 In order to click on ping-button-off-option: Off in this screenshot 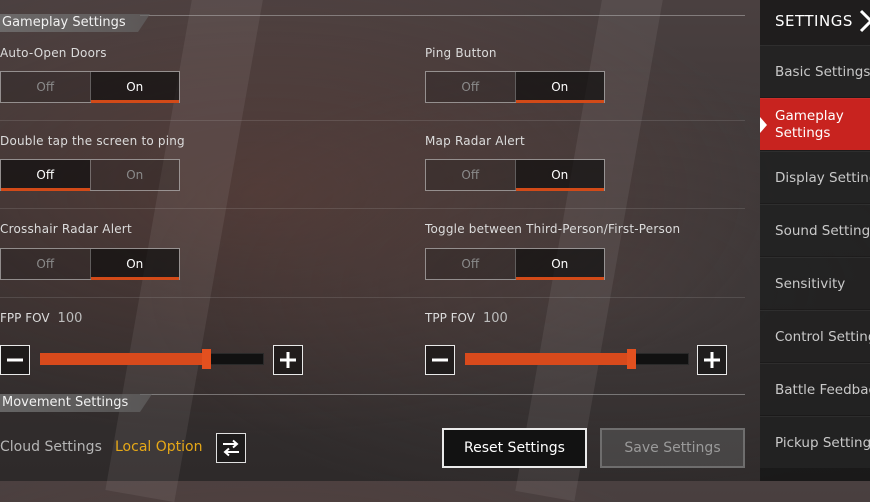, I will do `click(470, 87)`.